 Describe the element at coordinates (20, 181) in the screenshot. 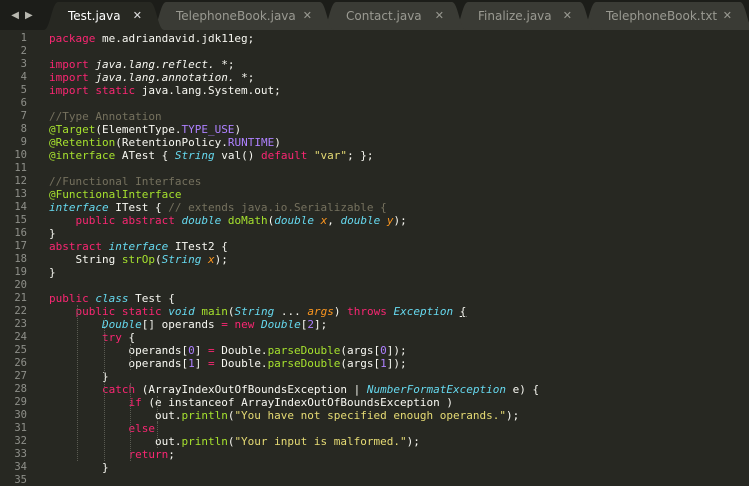

I see `line-number: 12` at that location.